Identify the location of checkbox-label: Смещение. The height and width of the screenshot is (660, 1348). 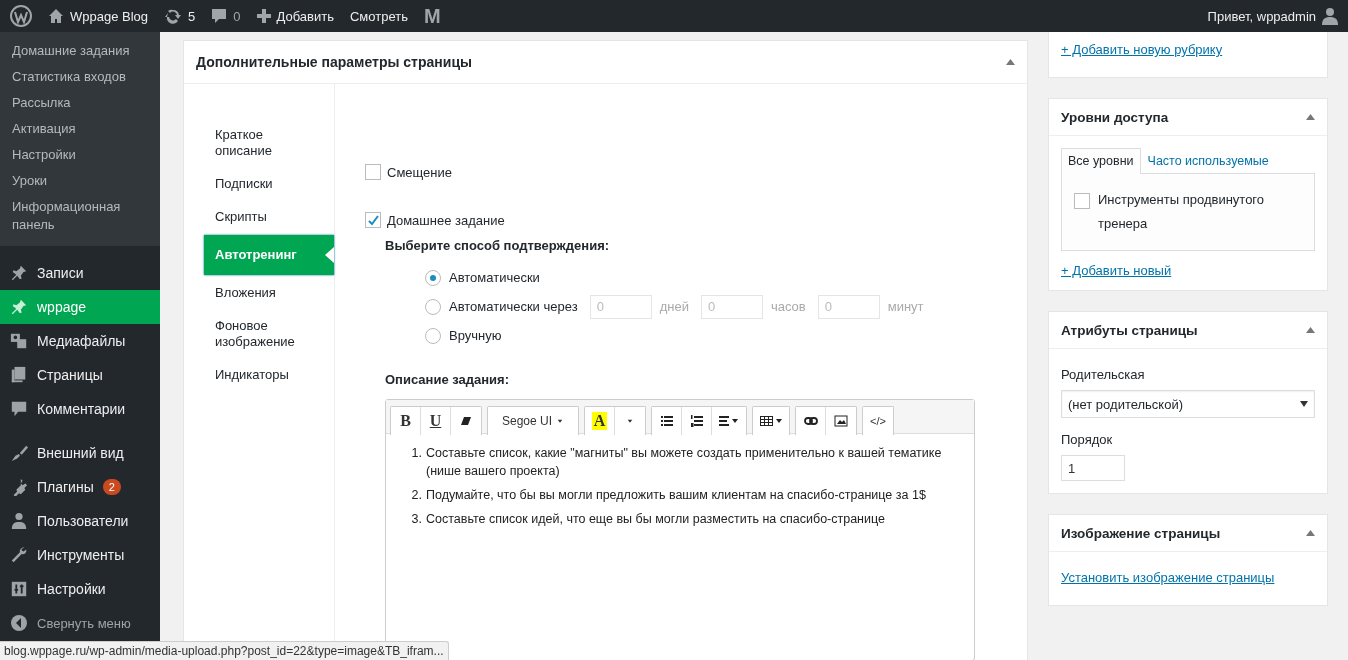
(419, 172).